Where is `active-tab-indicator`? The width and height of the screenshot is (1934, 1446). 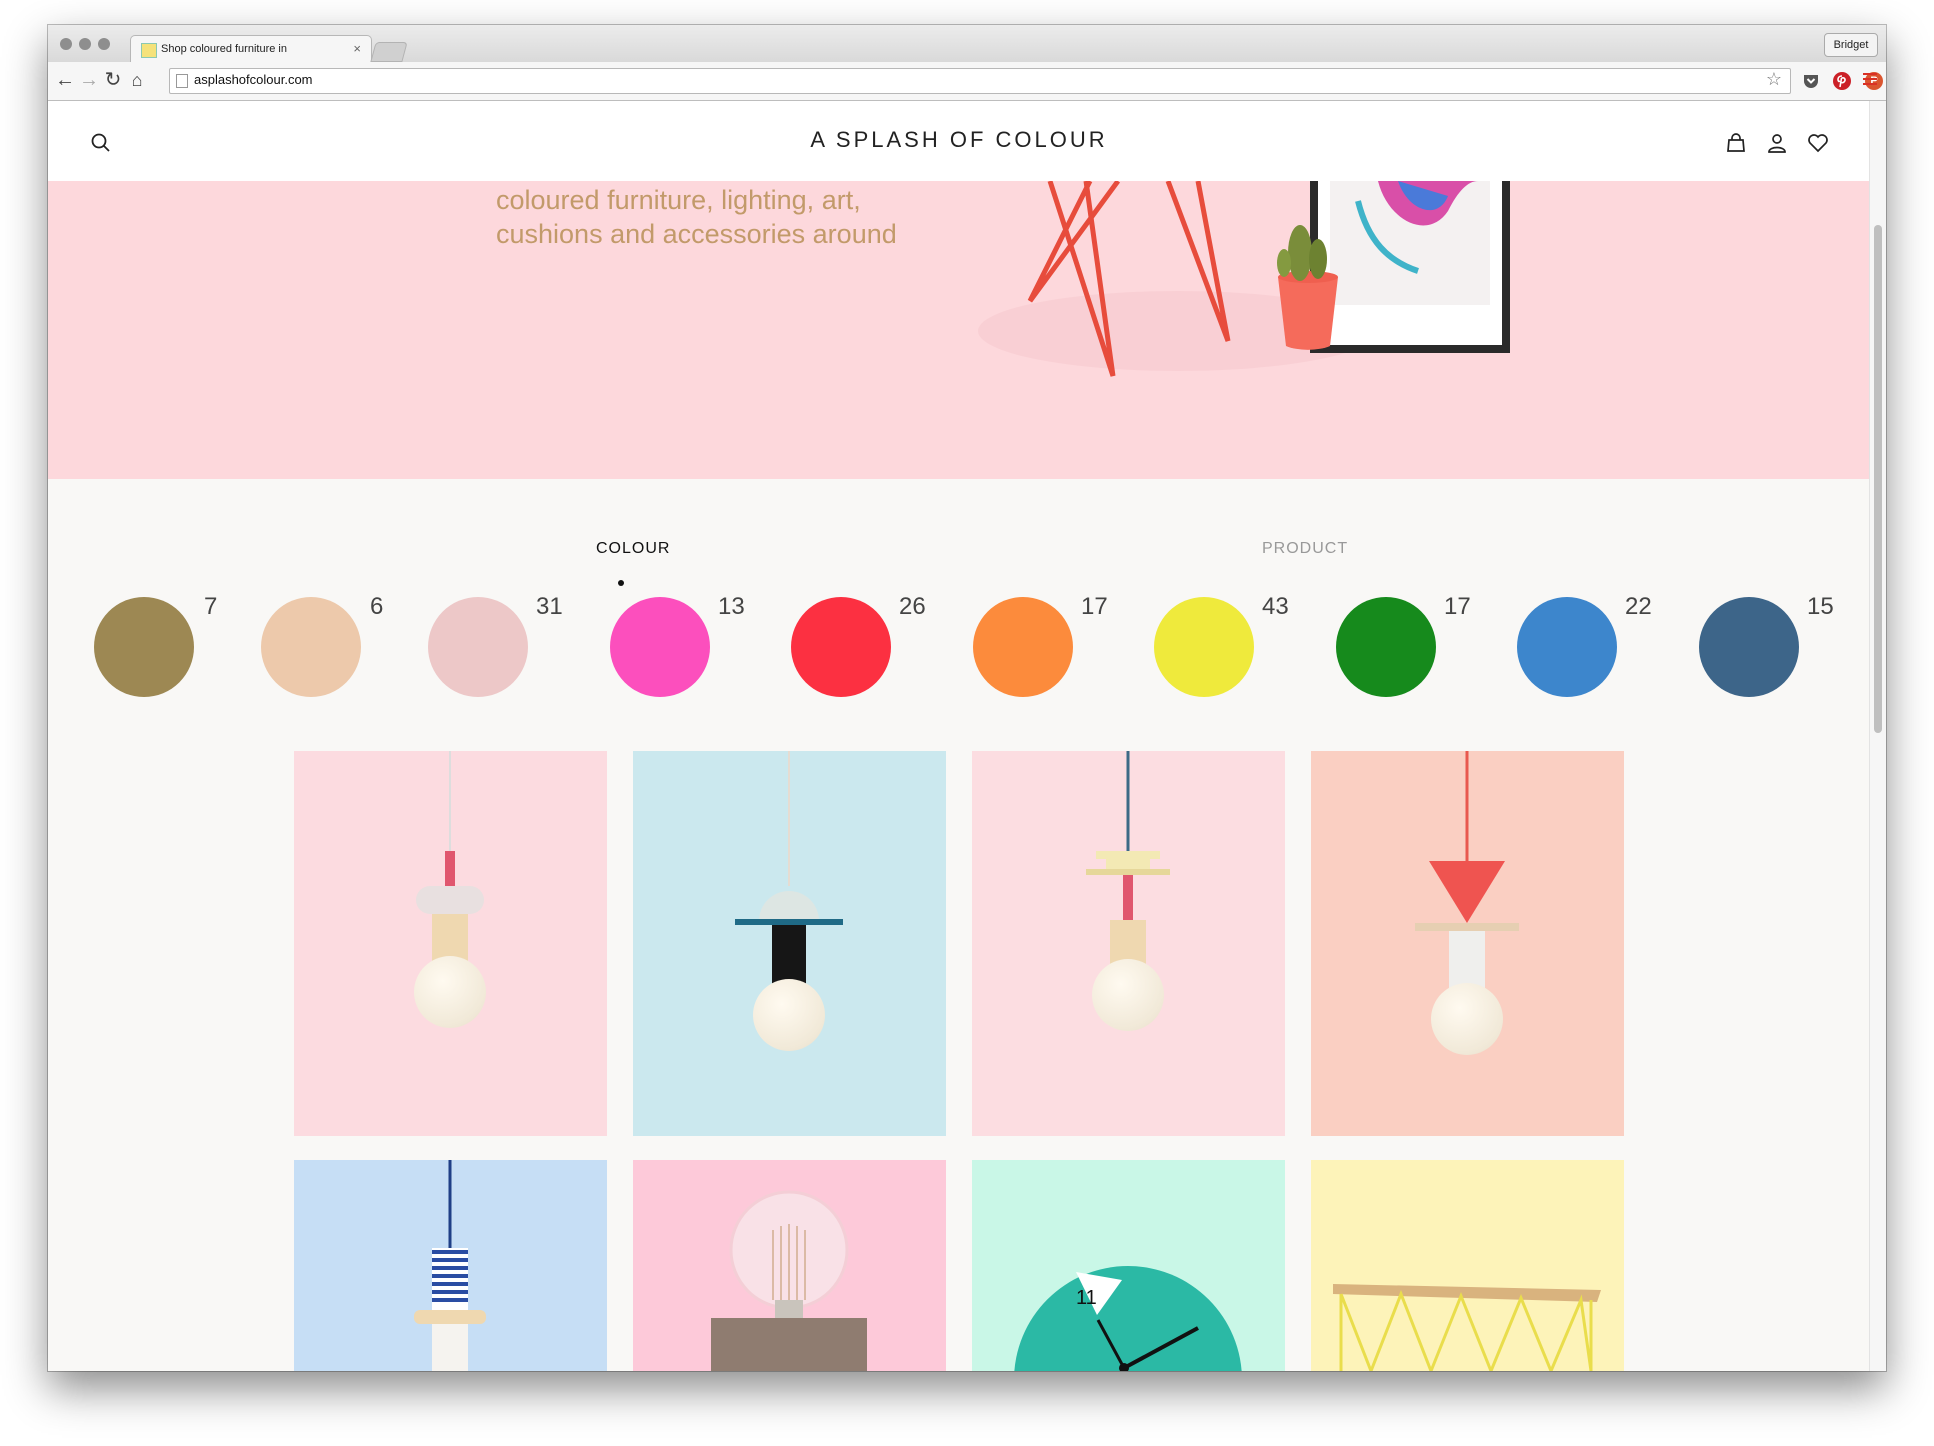 active-tab-indicator is located at coordinates (621, 583).